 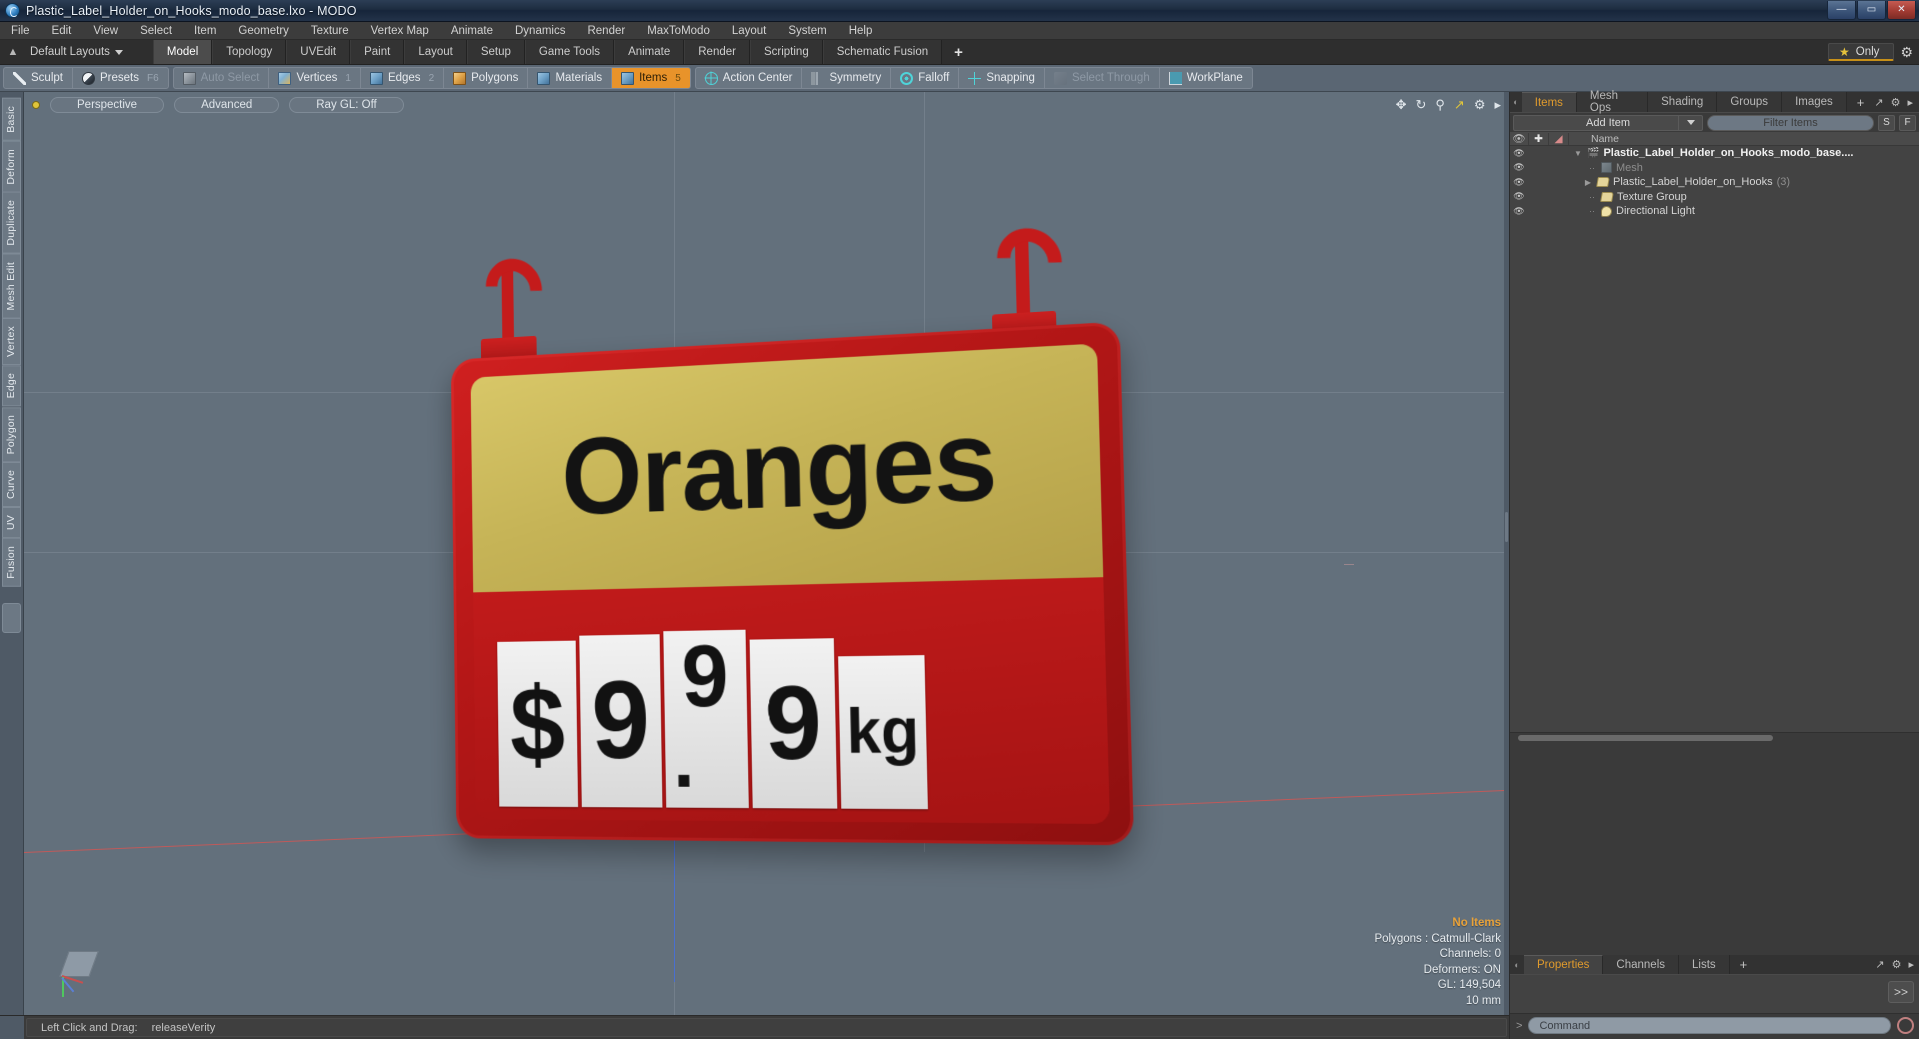 What do you see at coordinates (11, 119) in the screenshot?
I see `left-tab-basic: Basic` at bounding box center [11, 119].